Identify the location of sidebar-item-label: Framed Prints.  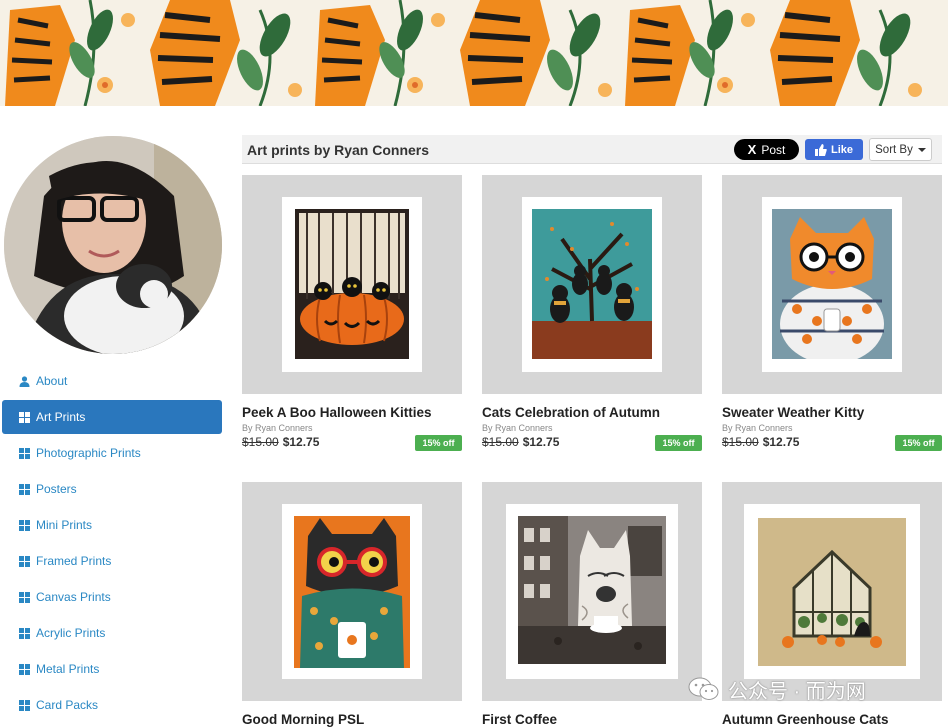
(74, 561).